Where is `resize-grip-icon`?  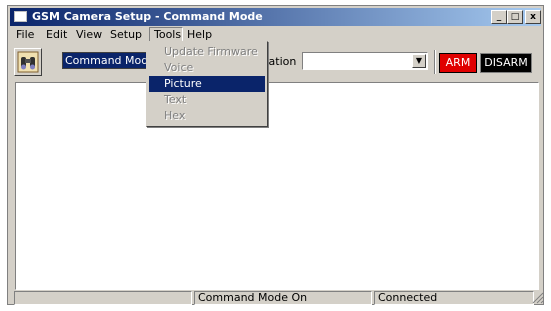
resize-grip-icon is located at coordinates (538, 298).